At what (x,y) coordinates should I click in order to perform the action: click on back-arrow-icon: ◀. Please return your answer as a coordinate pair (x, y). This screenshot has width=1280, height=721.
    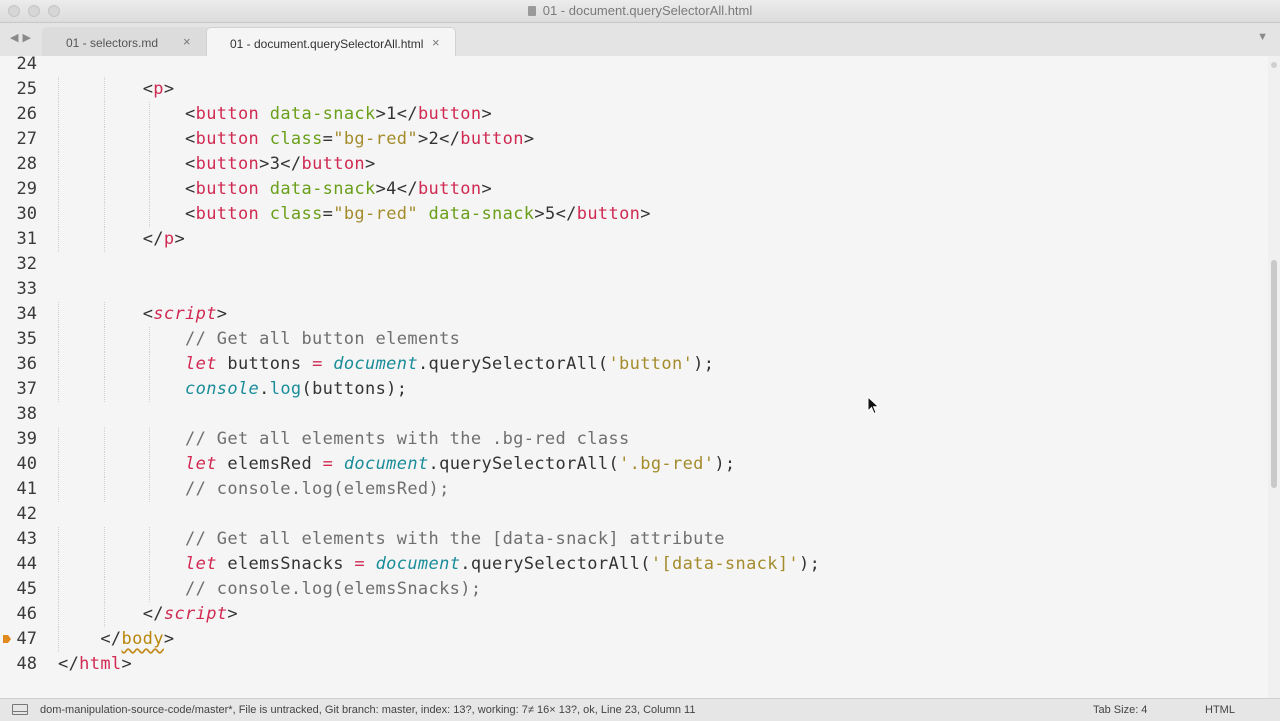
    Looking at the image, I should click on (16, 38).